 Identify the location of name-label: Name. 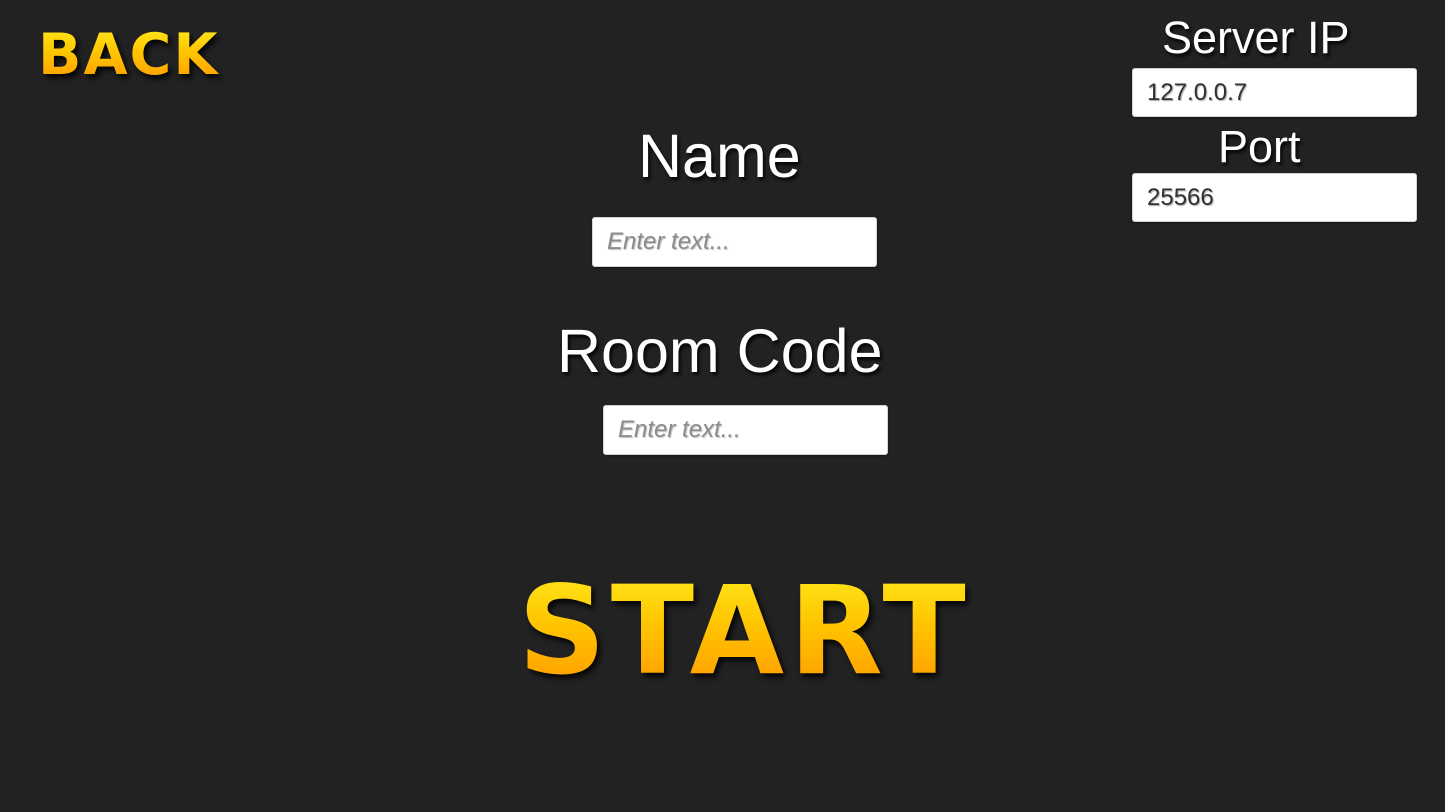
(719, 156).